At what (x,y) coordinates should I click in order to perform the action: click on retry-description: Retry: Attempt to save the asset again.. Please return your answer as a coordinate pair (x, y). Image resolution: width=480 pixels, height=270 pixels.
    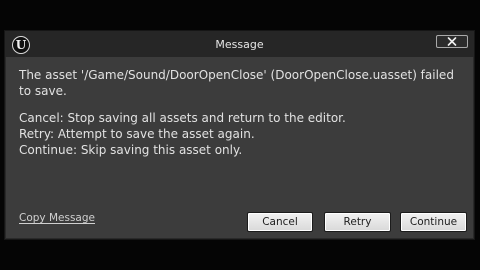
    Looking at the image, I should click on (137, 134).